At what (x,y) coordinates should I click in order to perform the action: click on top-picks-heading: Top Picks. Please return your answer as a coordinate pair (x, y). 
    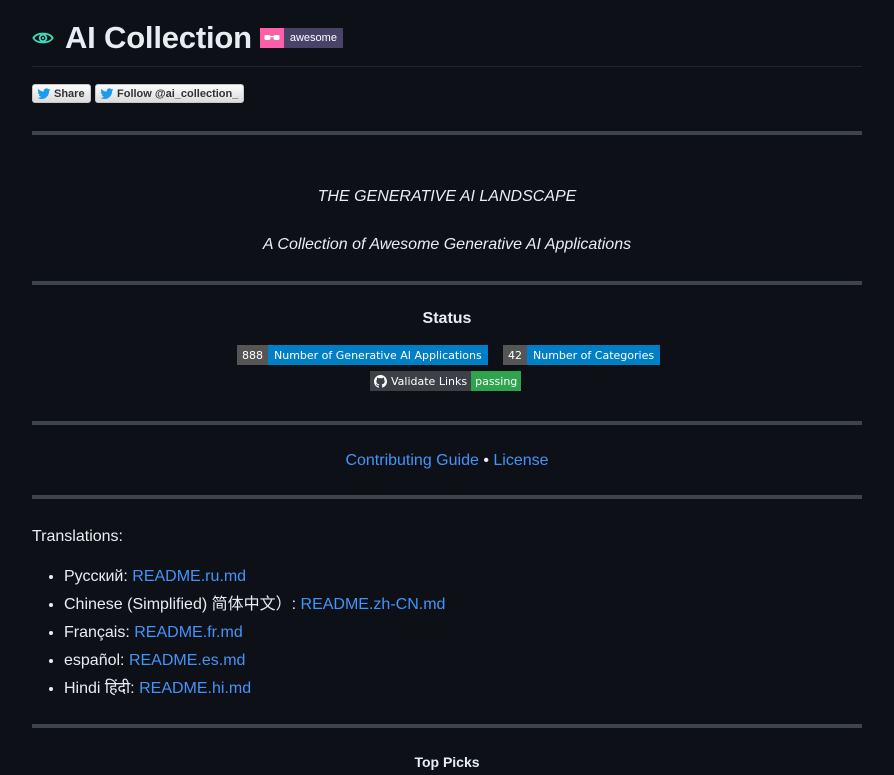
    Looking at the image, I should click on (447, 762).